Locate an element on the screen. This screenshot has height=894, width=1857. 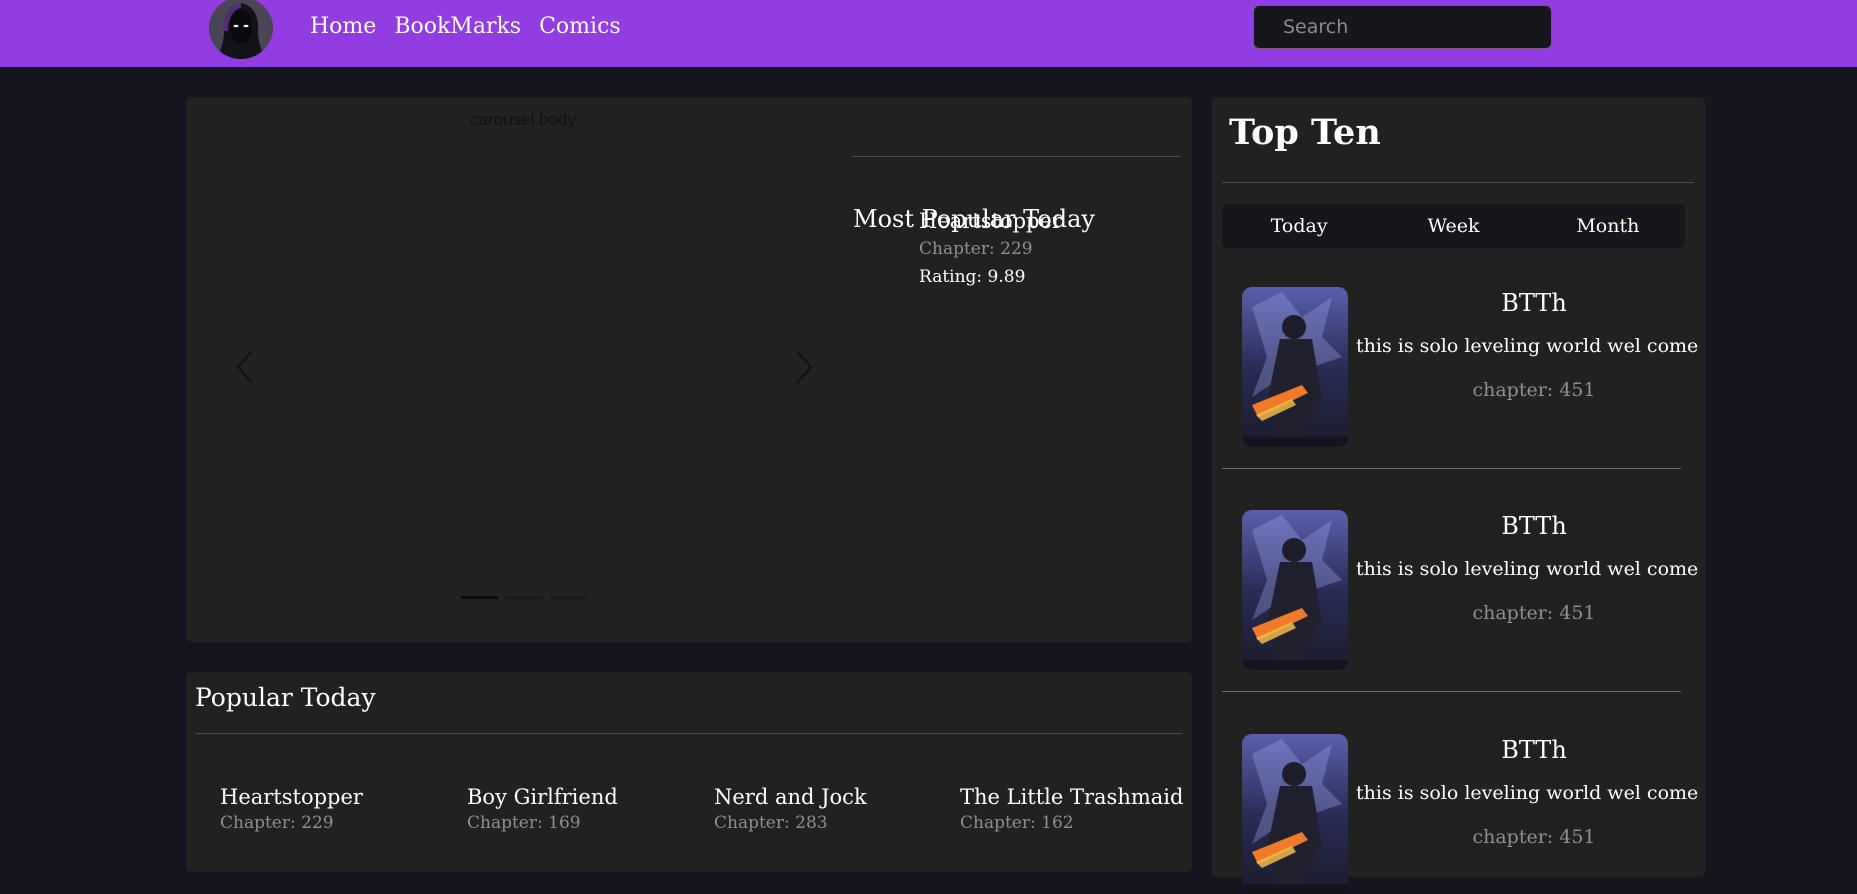
chevron-left-icon is located at coordinates (244, 367).